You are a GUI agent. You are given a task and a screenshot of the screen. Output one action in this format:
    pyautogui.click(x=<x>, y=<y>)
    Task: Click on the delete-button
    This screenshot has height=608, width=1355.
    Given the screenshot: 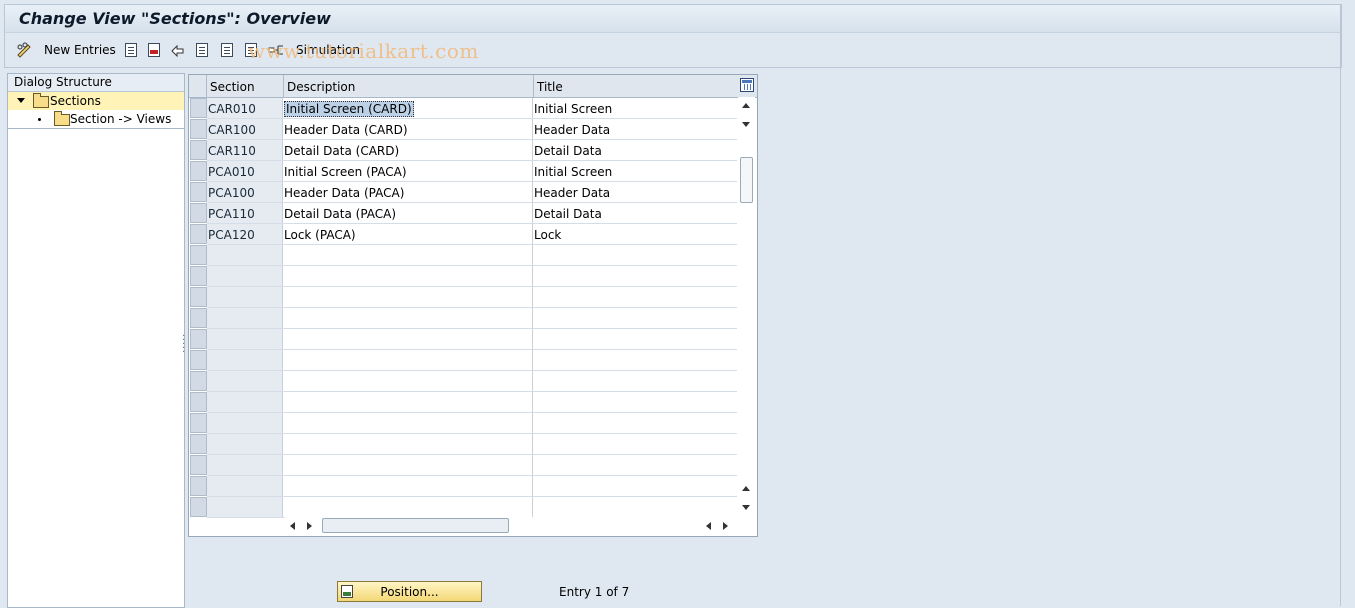 What is the action you would take?
    pyautogui.click(x=154, y=50)
    